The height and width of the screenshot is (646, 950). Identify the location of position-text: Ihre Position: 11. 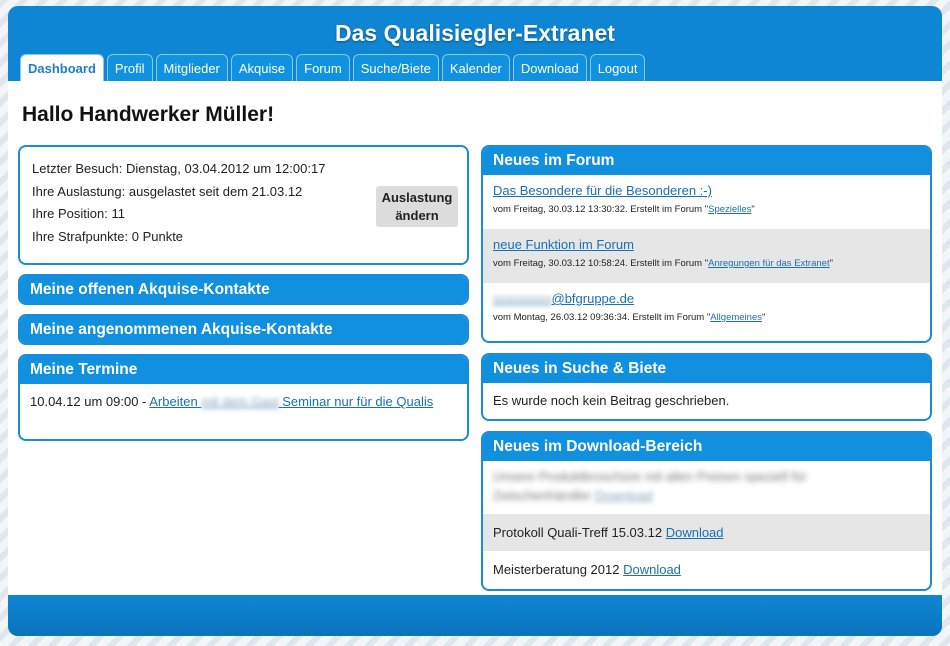
(78, 213).